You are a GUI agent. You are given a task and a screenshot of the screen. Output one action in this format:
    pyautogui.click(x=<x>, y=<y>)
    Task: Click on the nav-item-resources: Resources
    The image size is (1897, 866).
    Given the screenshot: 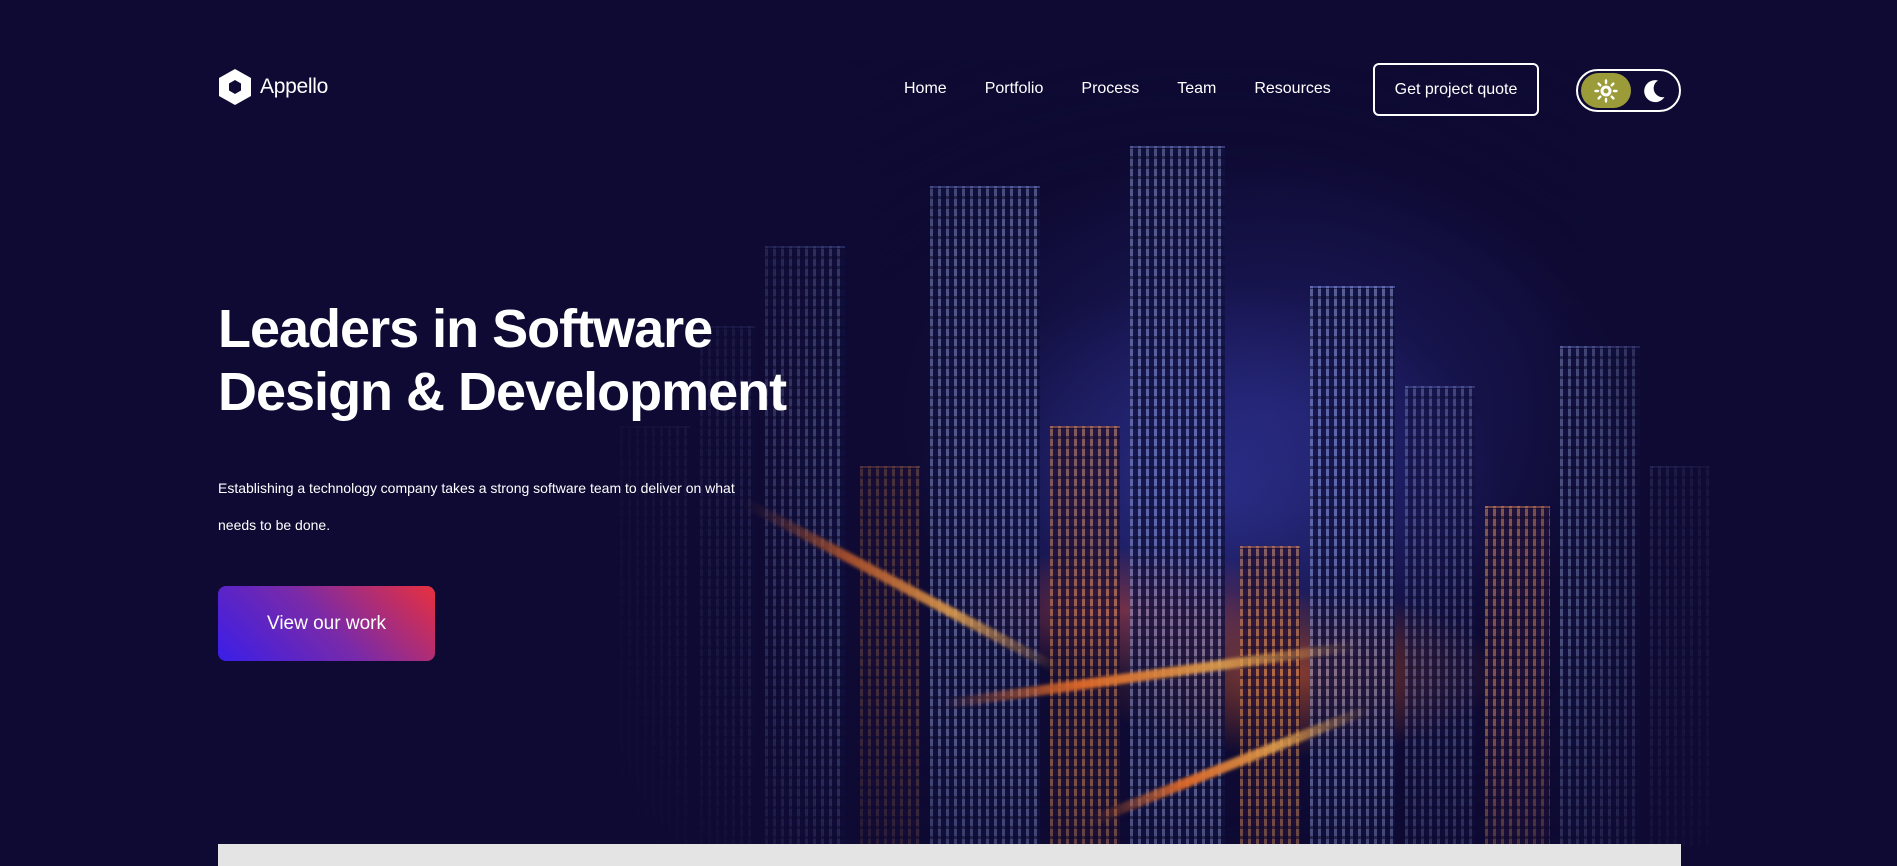 What is the action you would take?
    pyautogui.click(x=1292, y=89)
    